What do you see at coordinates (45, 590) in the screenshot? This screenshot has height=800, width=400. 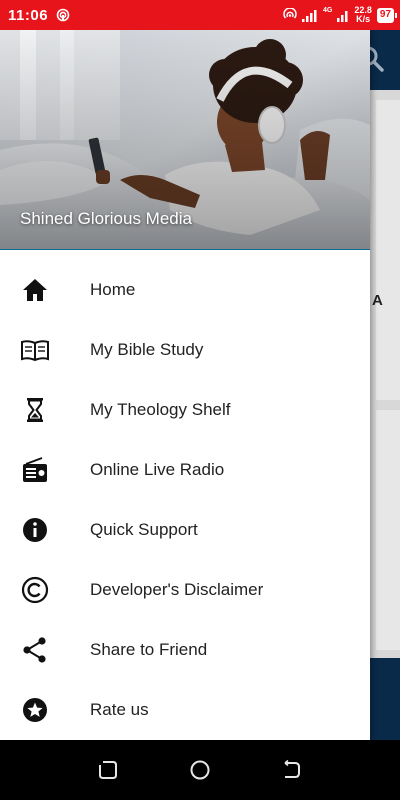 I see `copyright-icon` at bounding box center [45, 590].